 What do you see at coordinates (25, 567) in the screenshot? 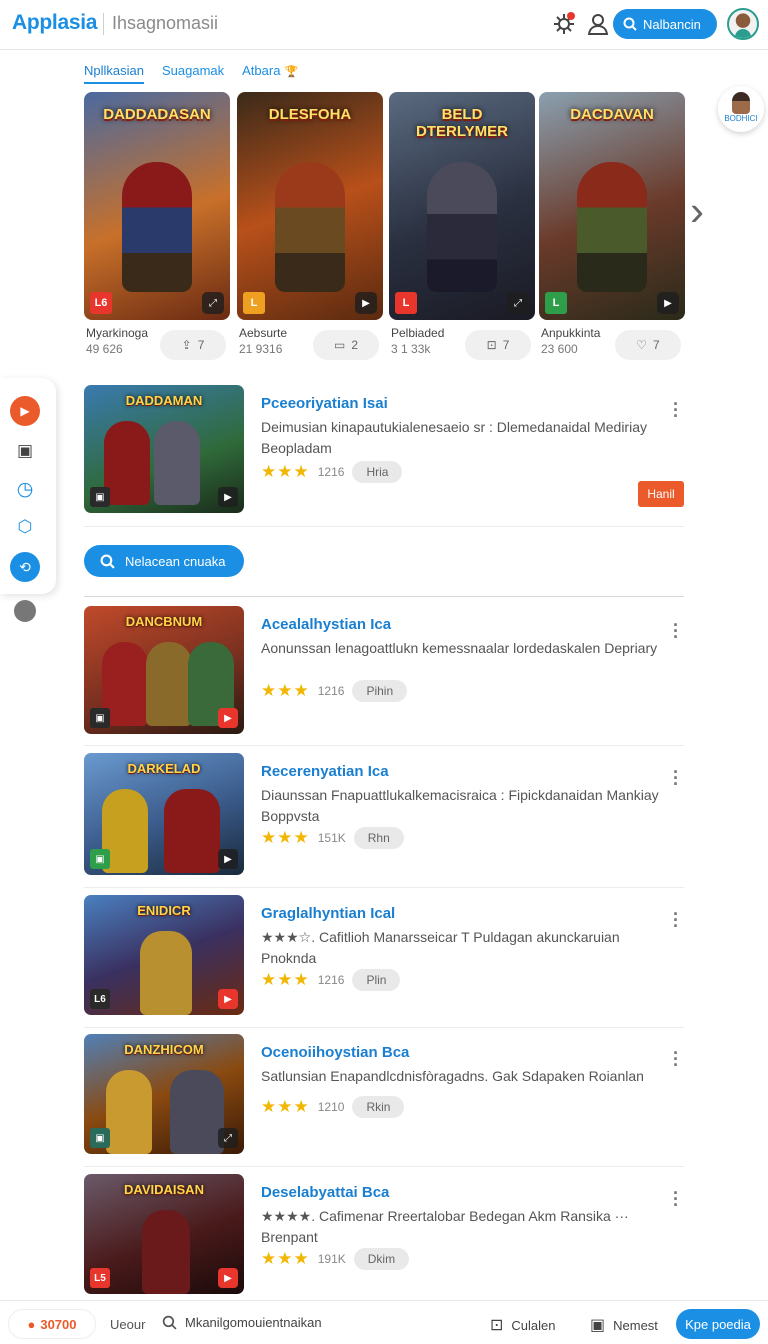
I see `link-icon: ⟲` at bounding box center [25, 567].